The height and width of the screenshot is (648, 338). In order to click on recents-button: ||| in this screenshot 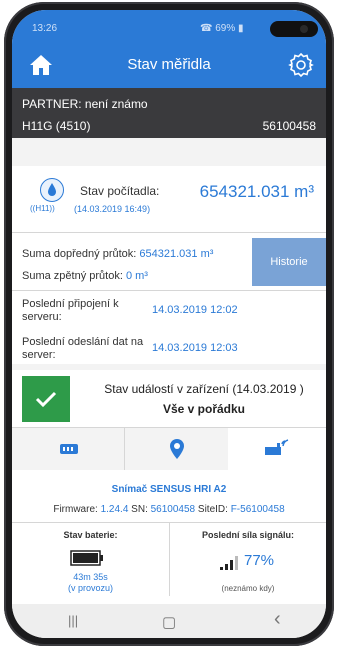, I will do `click(73, 620)`.